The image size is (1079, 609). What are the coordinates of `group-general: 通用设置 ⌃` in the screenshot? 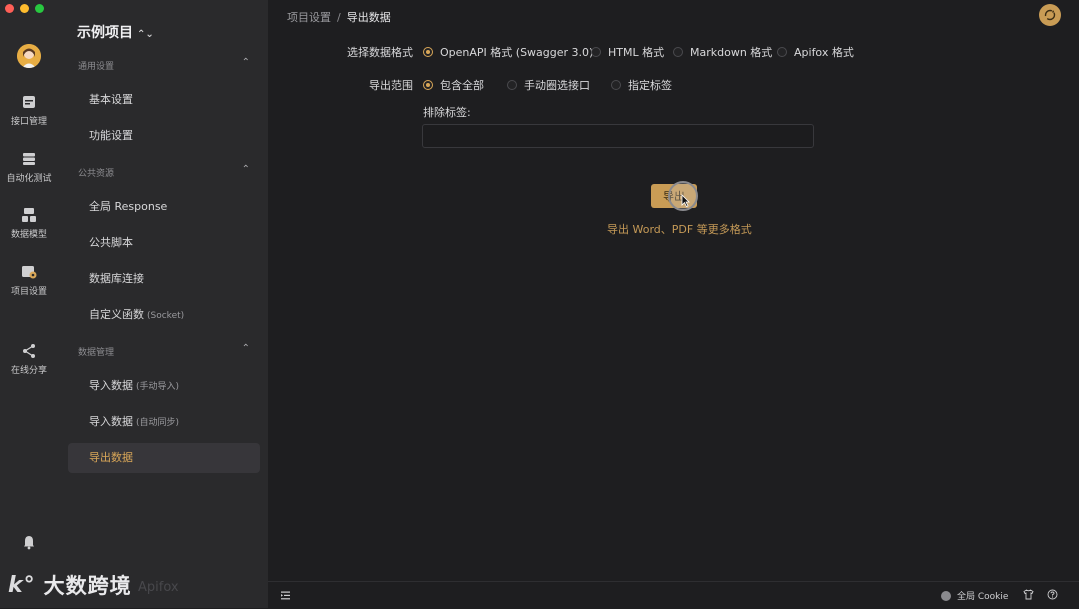 It's located at (164, 64).